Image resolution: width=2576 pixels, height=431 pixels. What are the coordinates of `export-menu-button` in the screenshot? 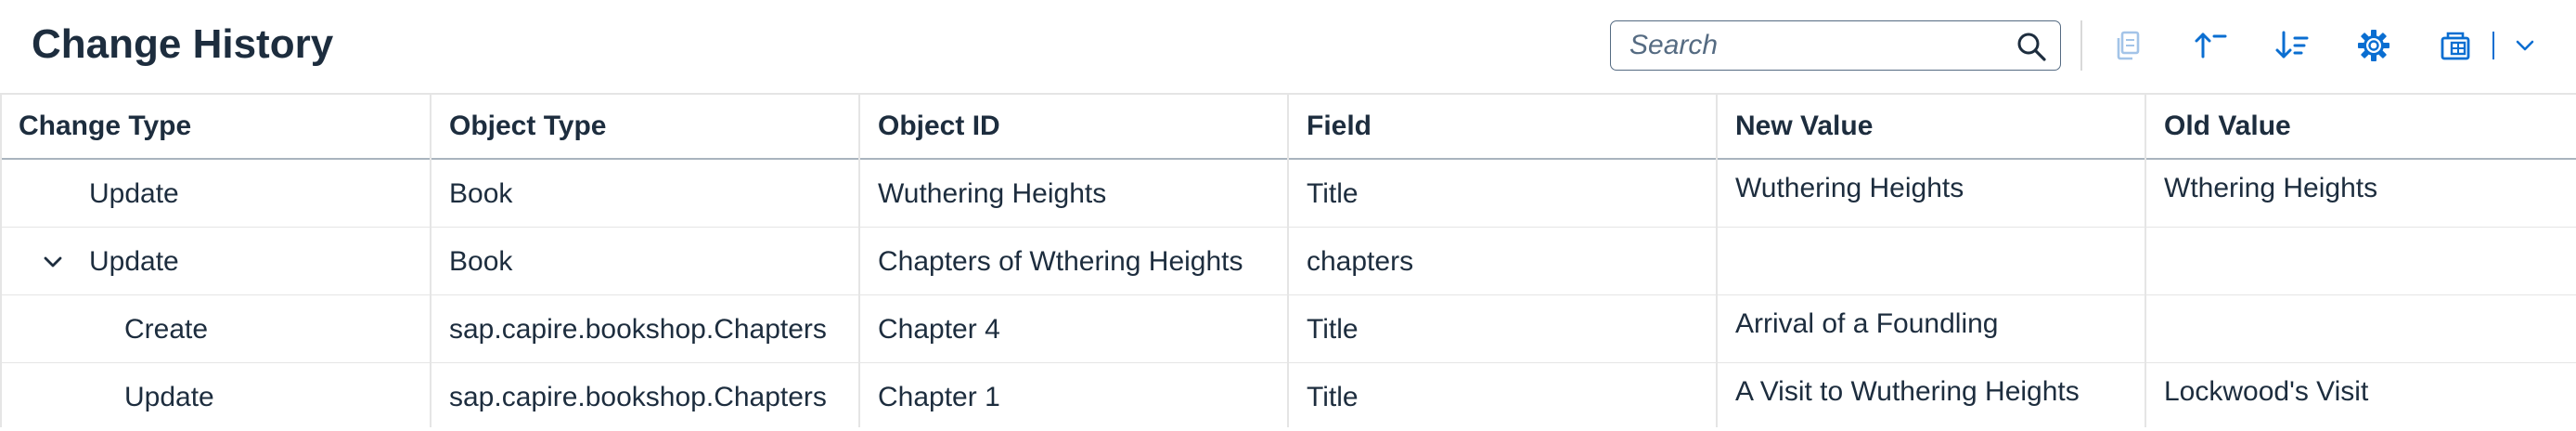 It's located at (2525, 45).